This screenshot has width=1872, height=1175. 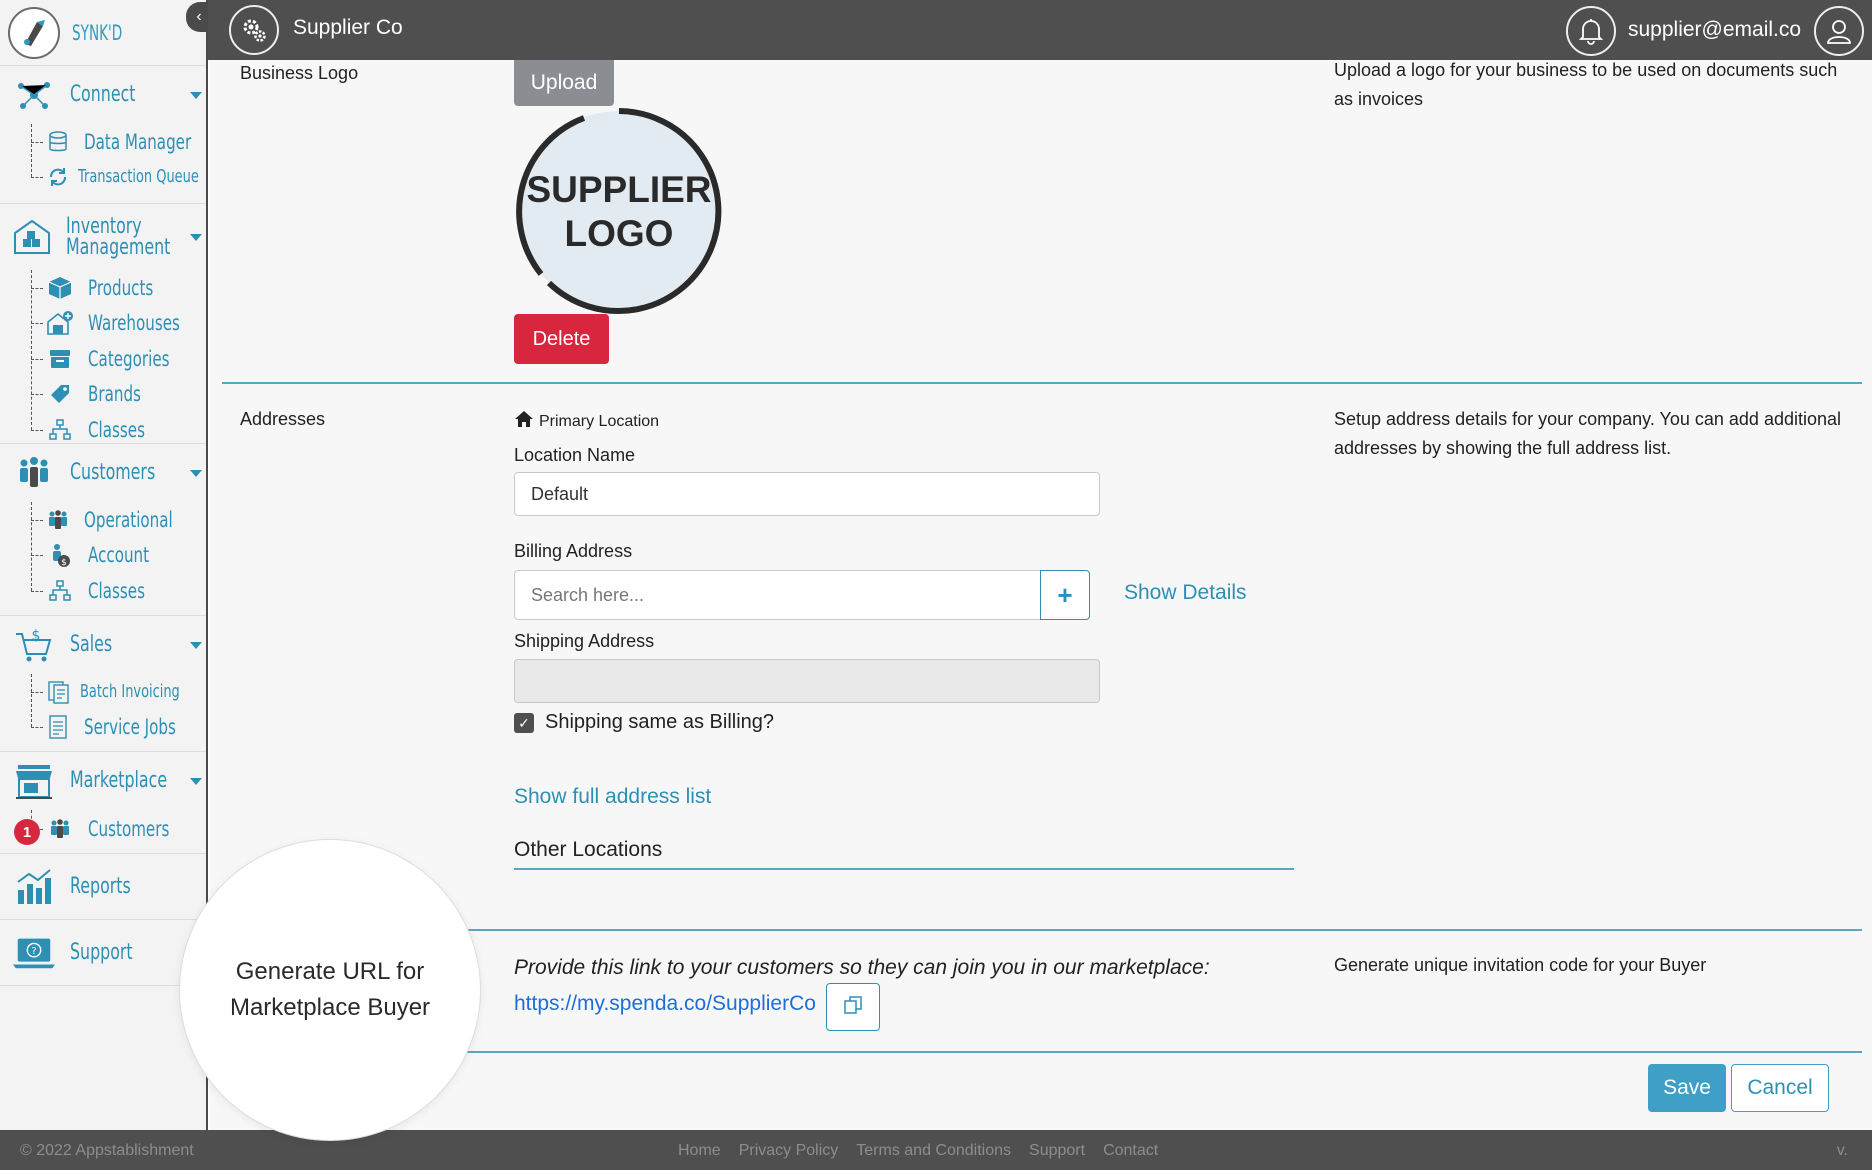 I want to click on bar-chart-icon, so click(x=34, y=887).